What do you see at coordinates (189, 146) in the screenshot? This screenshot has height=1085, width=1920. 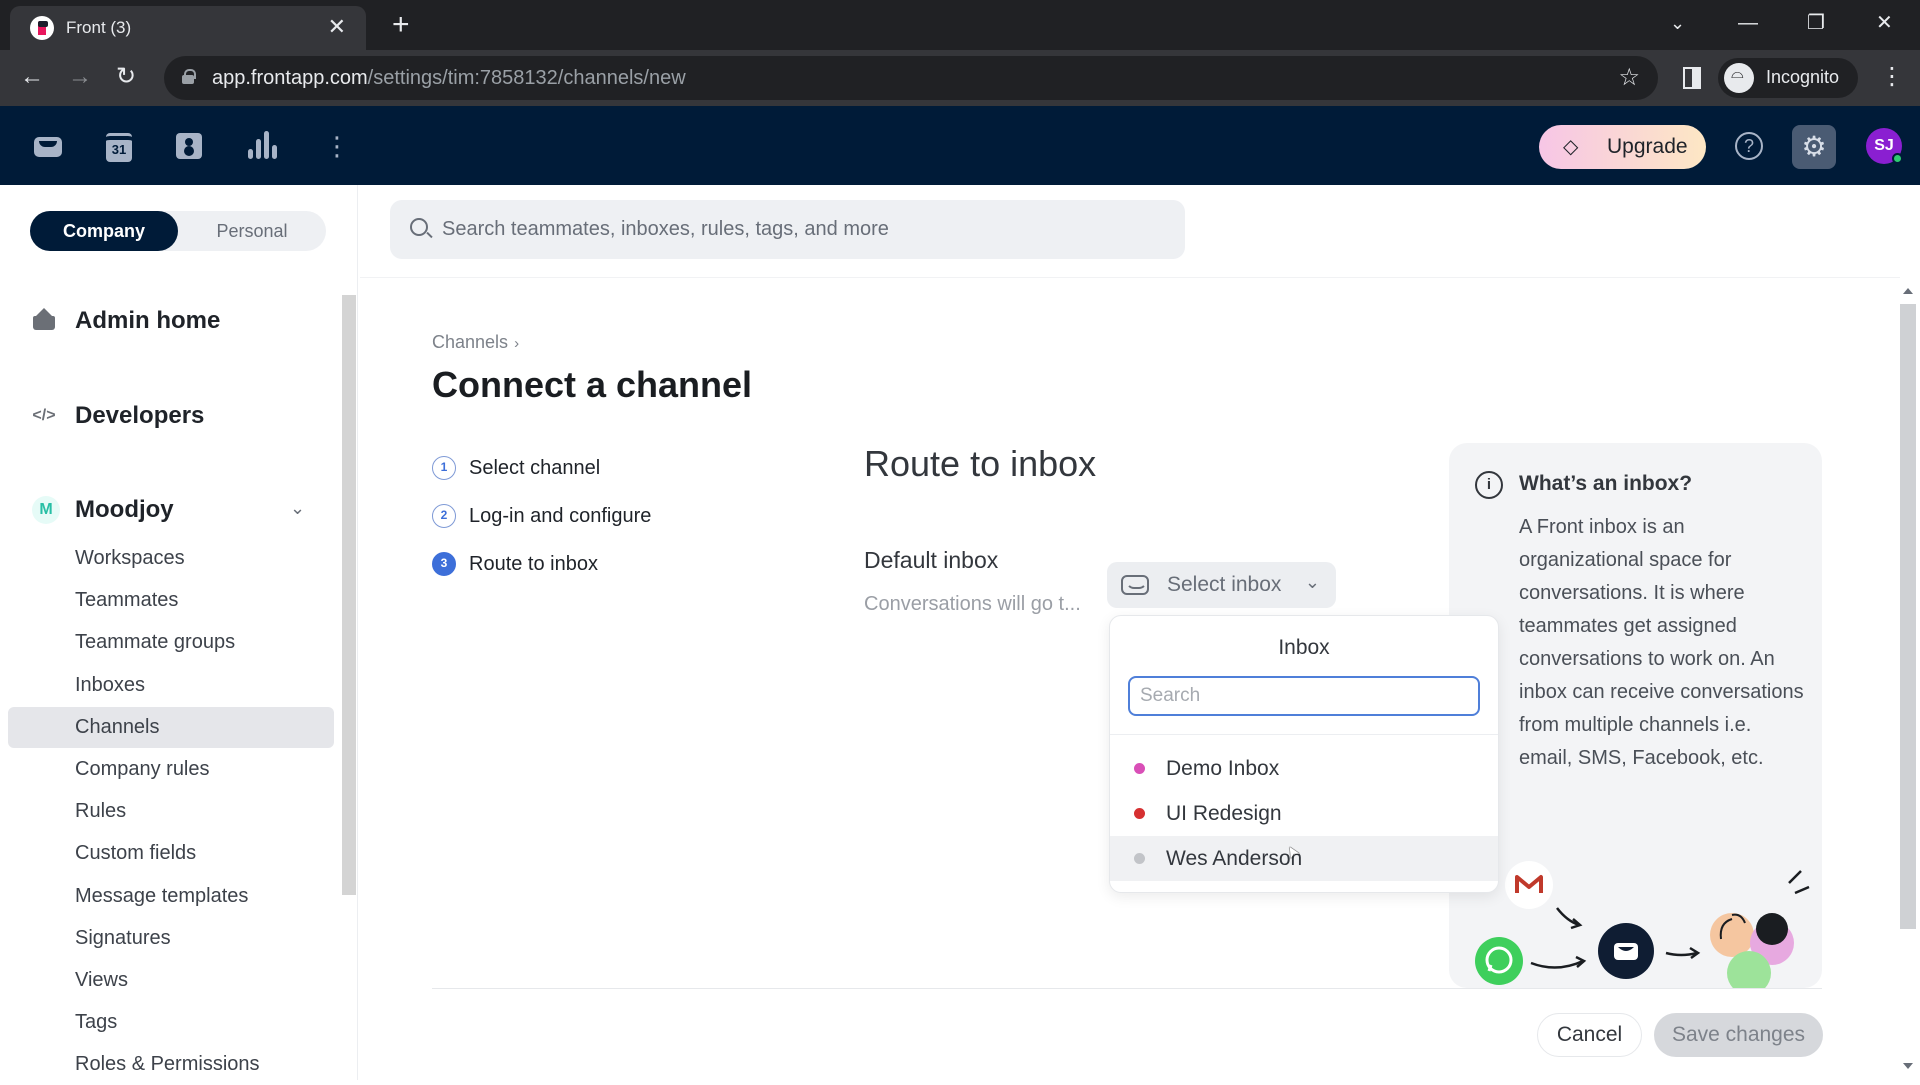 I see `contacts-icon` at bounding box center [189, 146].